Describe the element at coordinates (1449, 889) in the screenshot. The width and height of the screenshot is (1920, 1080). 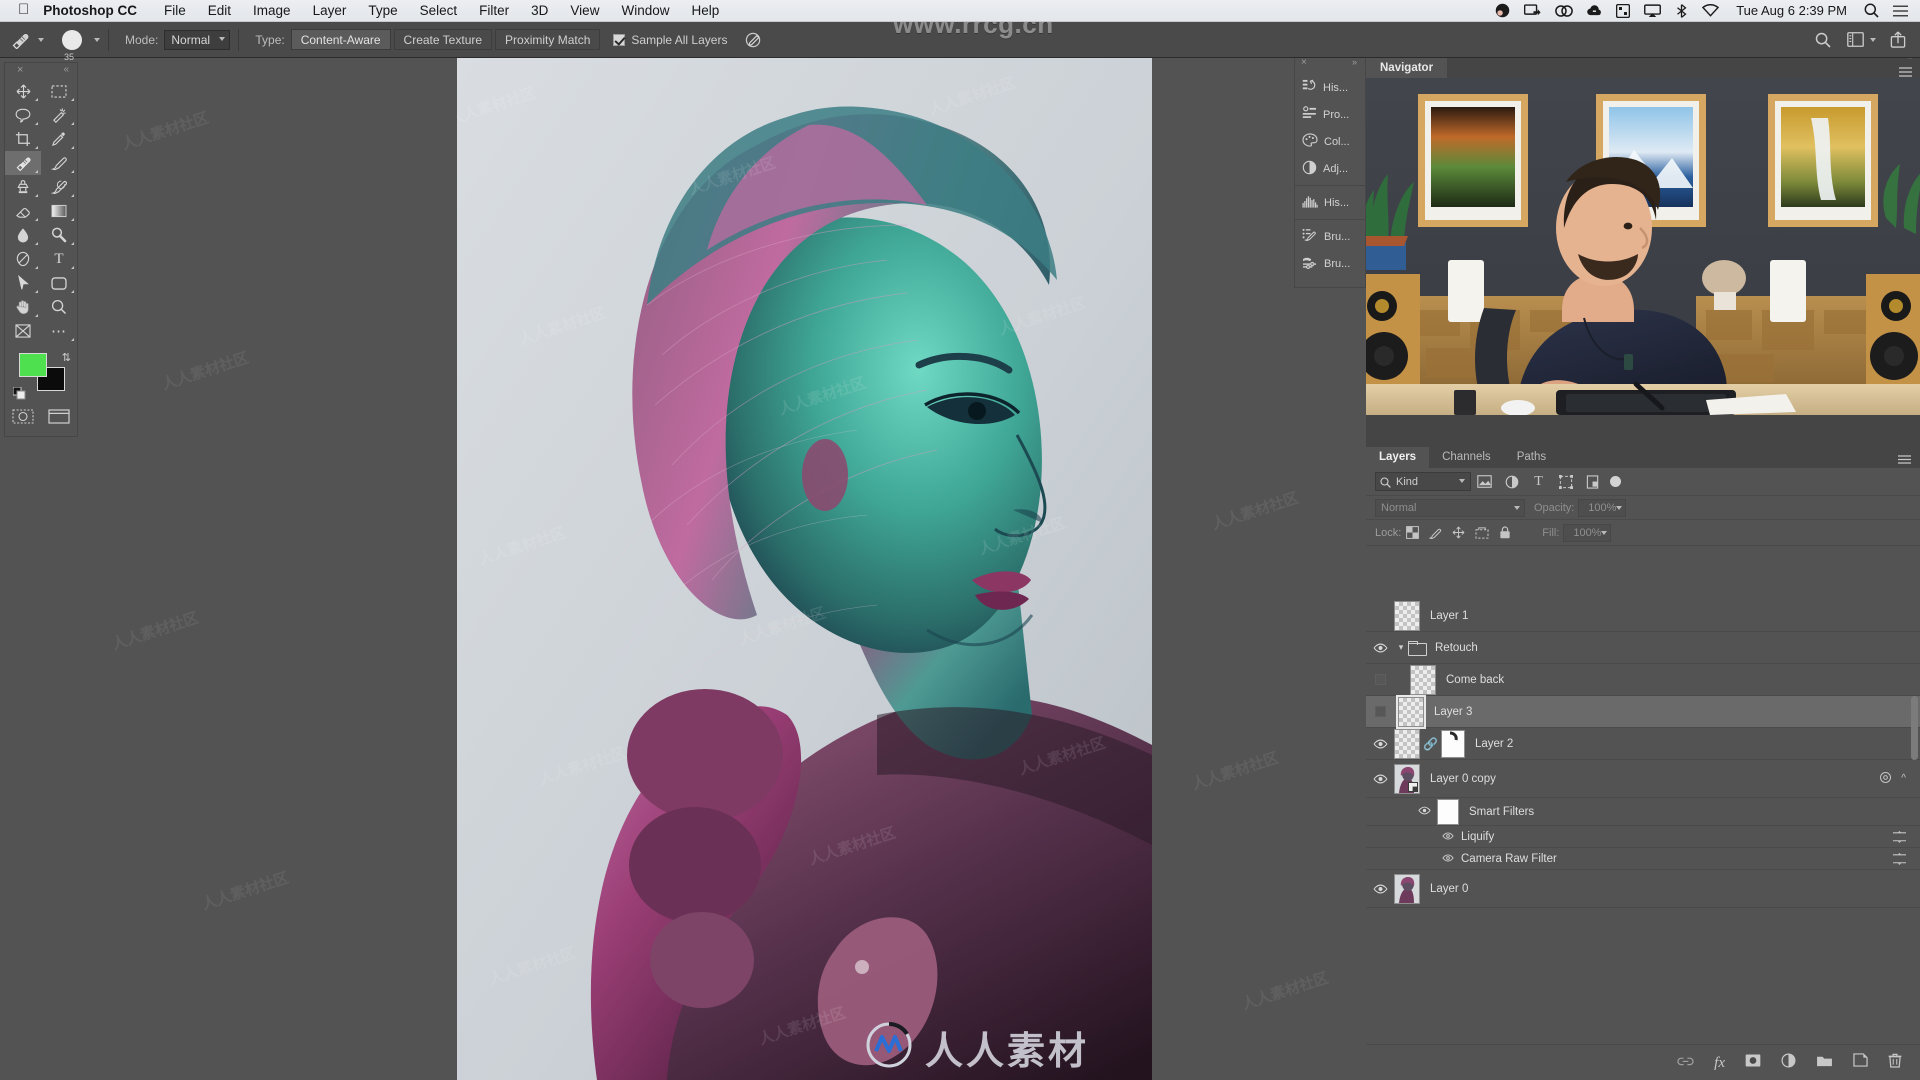
I see `layer-name: Layer 0` at that location.